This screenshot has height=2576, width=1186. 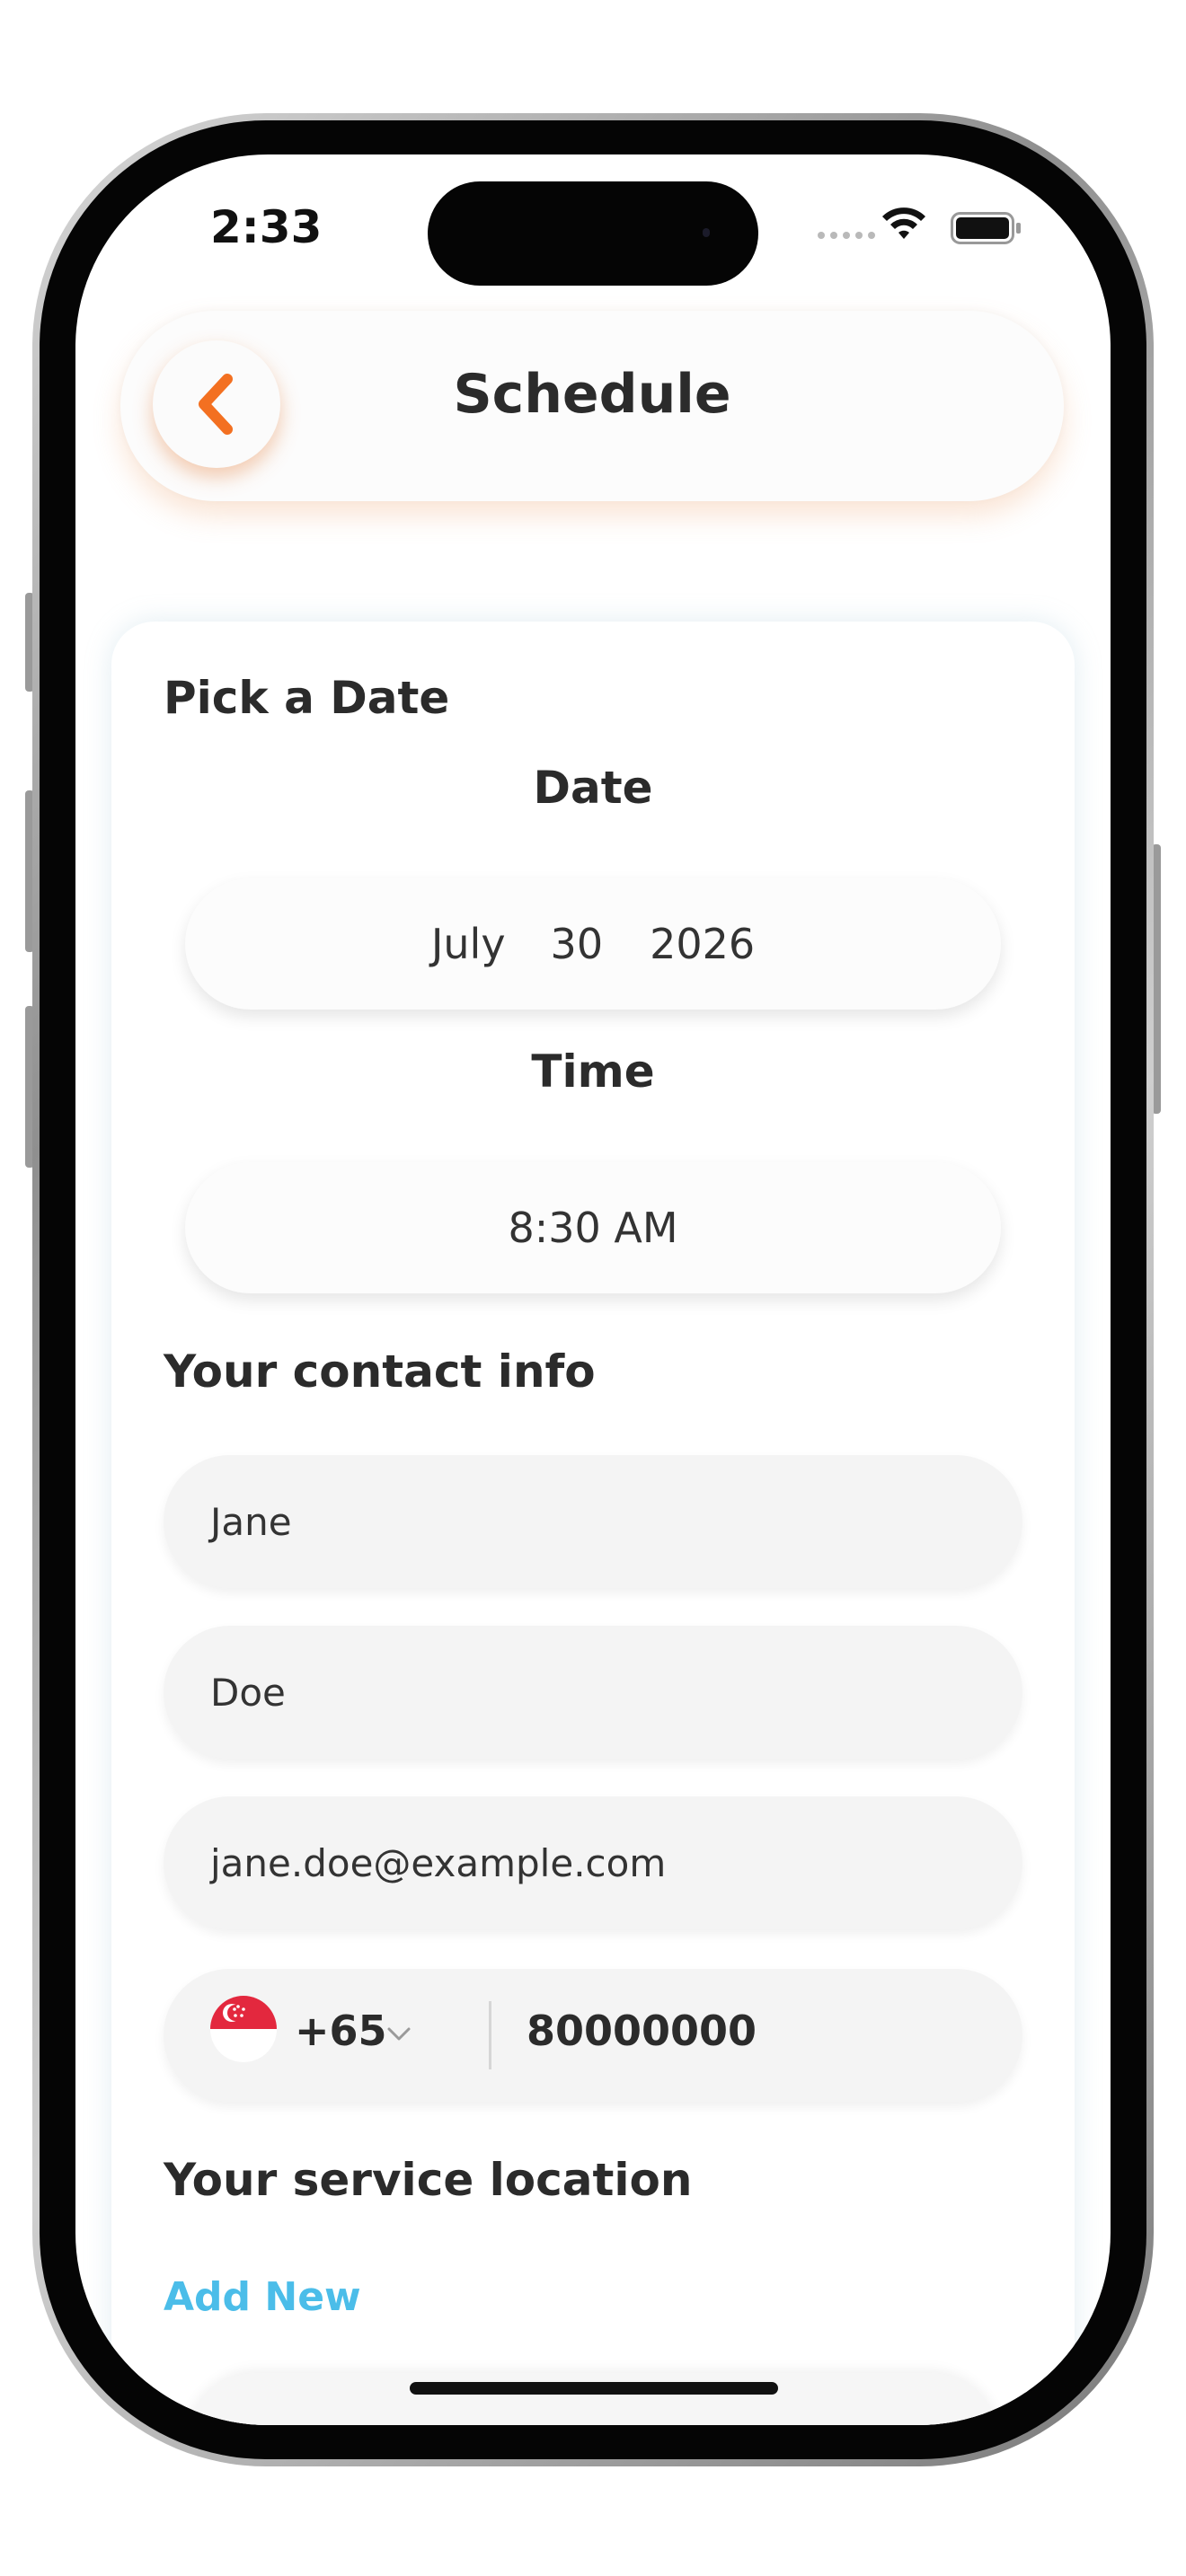 What do you see at coordinates (593, 1071) in the screenshot?
I see `time-caption: Time` at bounding box center [593, 1071].